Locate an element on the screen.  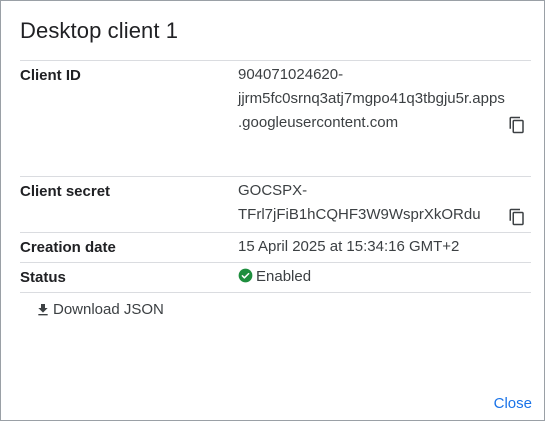
status-value: Enabled is located at coordinates (274, 277).